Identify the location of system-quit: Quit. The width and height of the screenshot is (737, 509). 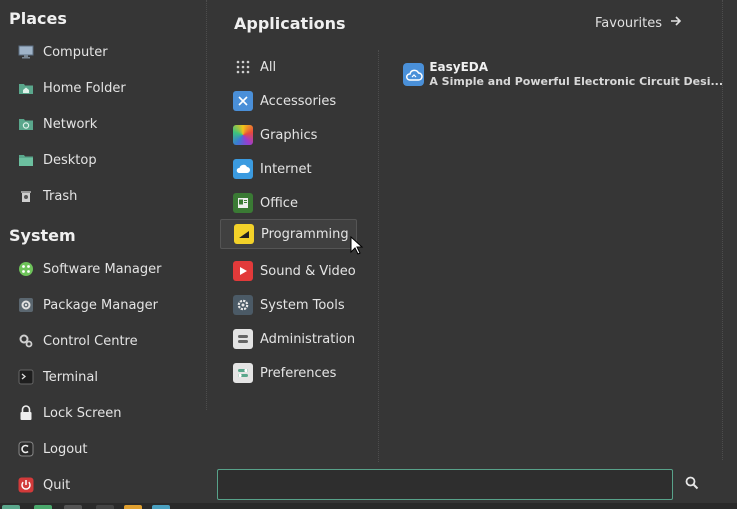
(104, 485).